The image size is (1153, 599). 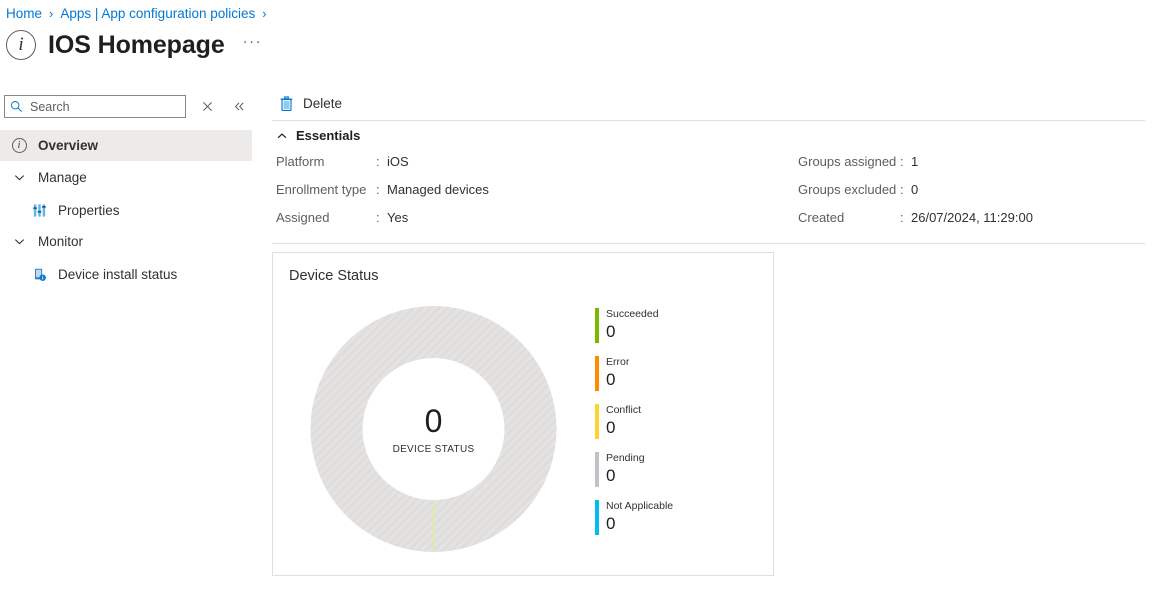 I want to click on sidebar-group-label: Monitor, so click(x=61, y=241).